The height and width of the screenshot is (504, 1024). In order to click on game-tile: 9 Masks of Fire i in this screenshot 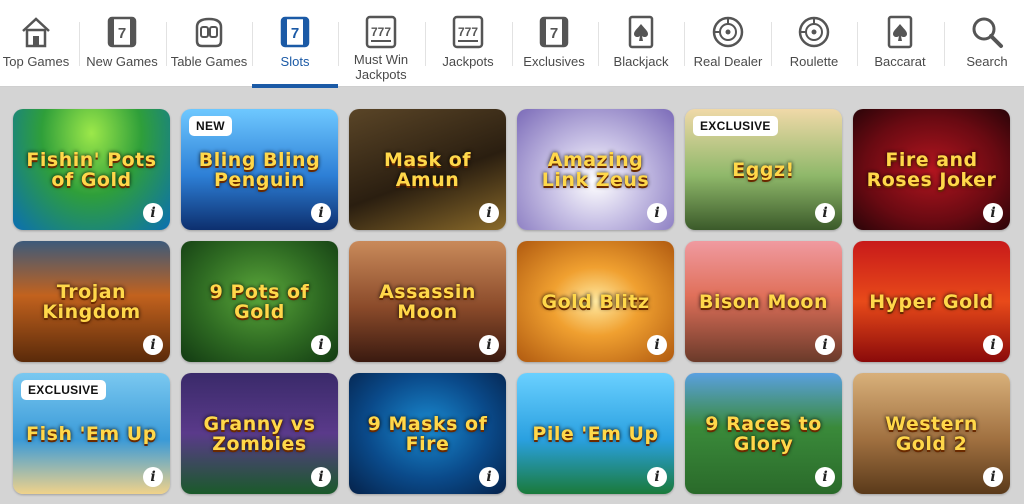, I will do `click(427, 433)`.